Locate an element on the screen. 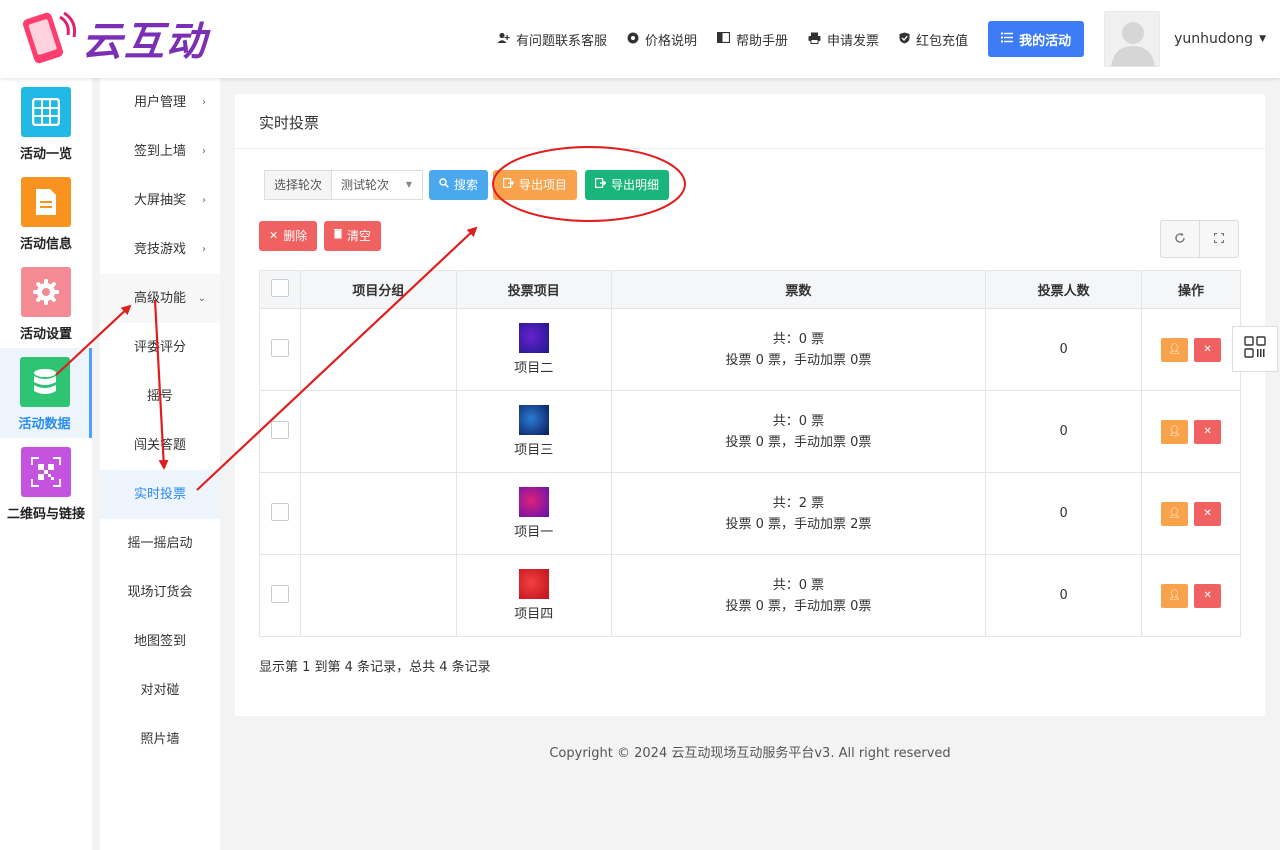 The height and width of the screenshot is (850, 1280). submenu-quiz-challenge: 闯关答题 is located at coordinates (160, 445).